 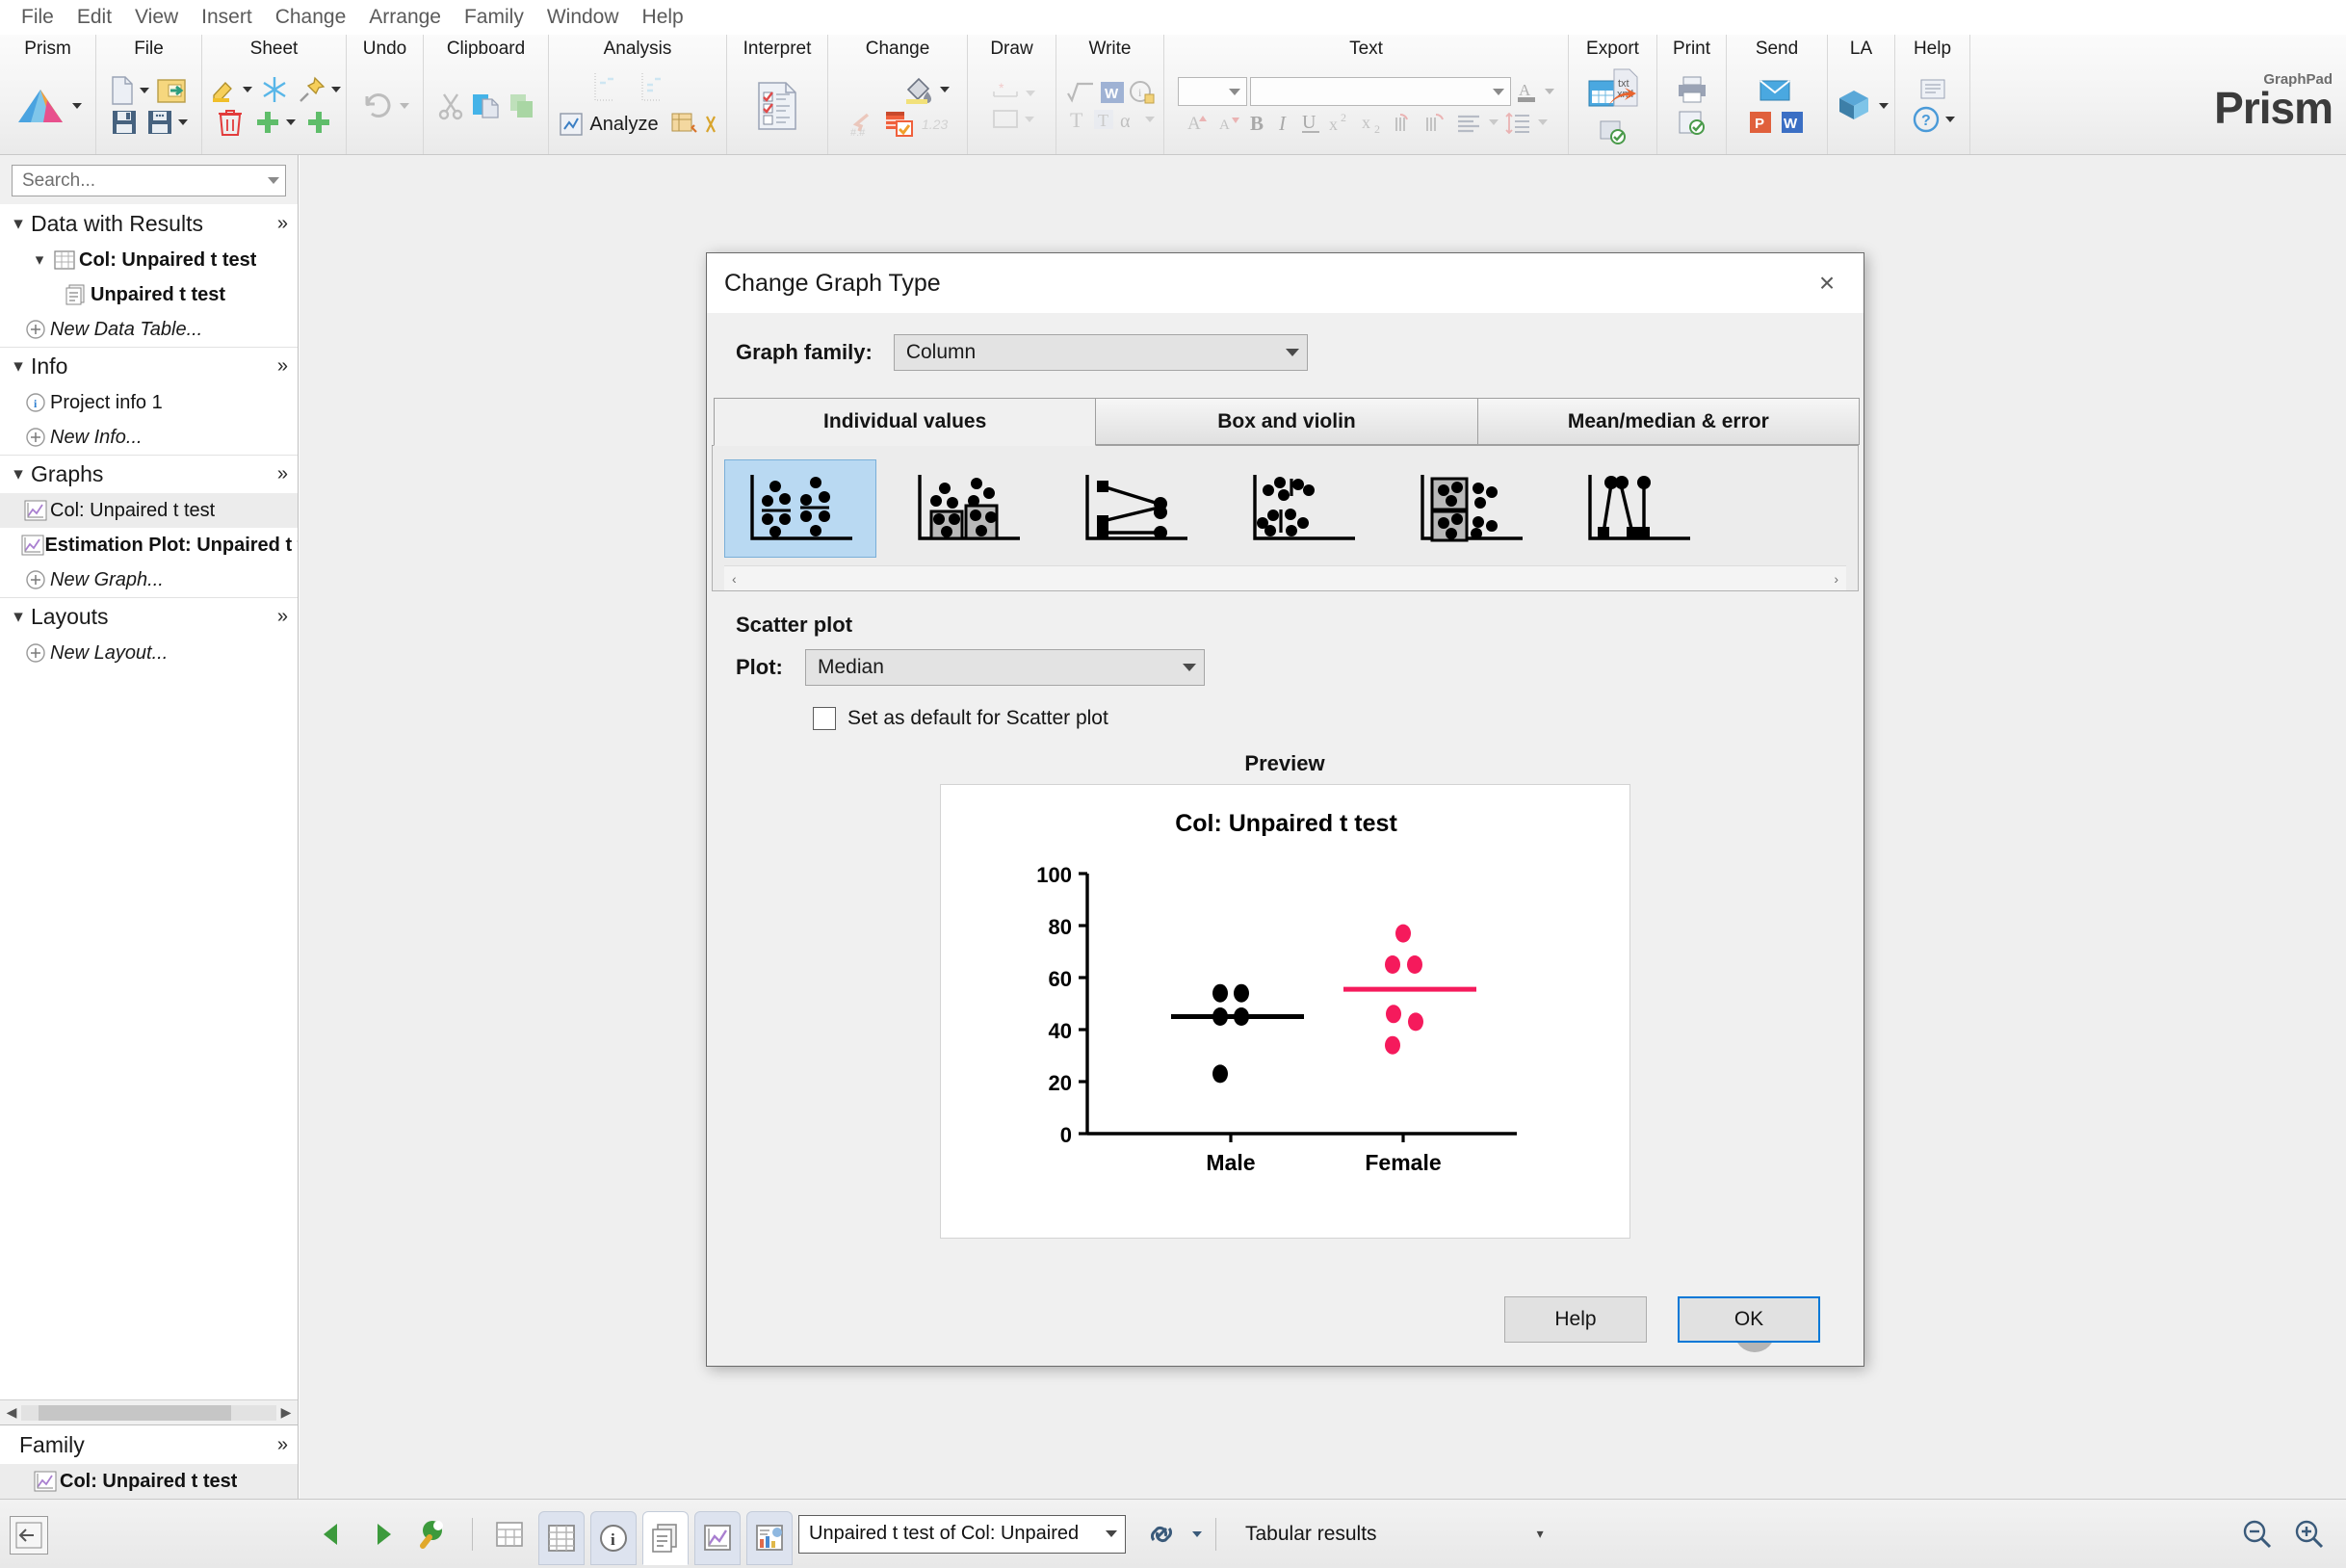 I want to click on section-data-with-results: ▾ Data with Results », so click(x=149, y=223).